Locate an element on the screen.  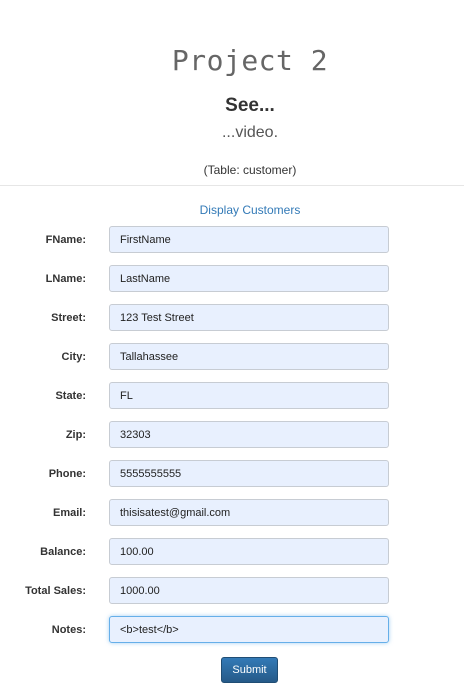
page-lead-text: ...video. is located at coordinates (250, 132).